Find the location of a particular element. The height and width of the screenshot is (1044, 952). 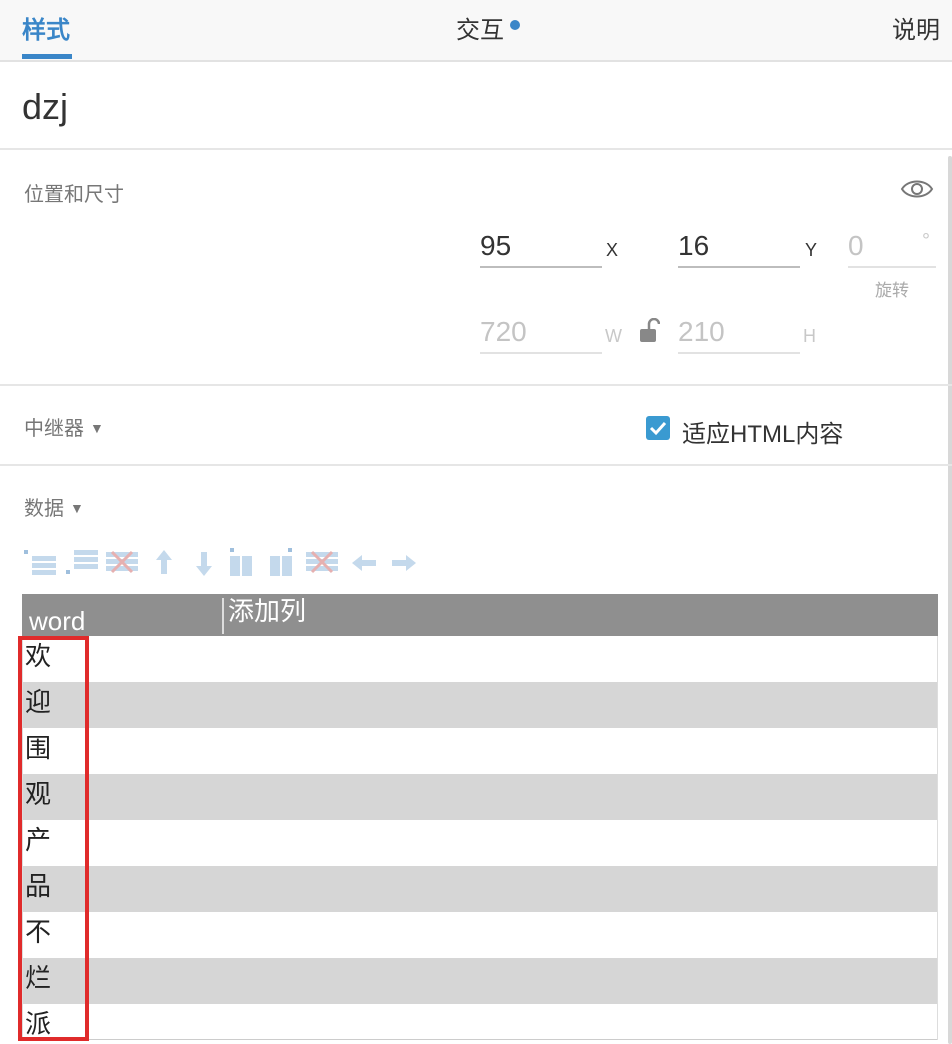

add-column-button: 添加列 is located at coordinates (267, 611).